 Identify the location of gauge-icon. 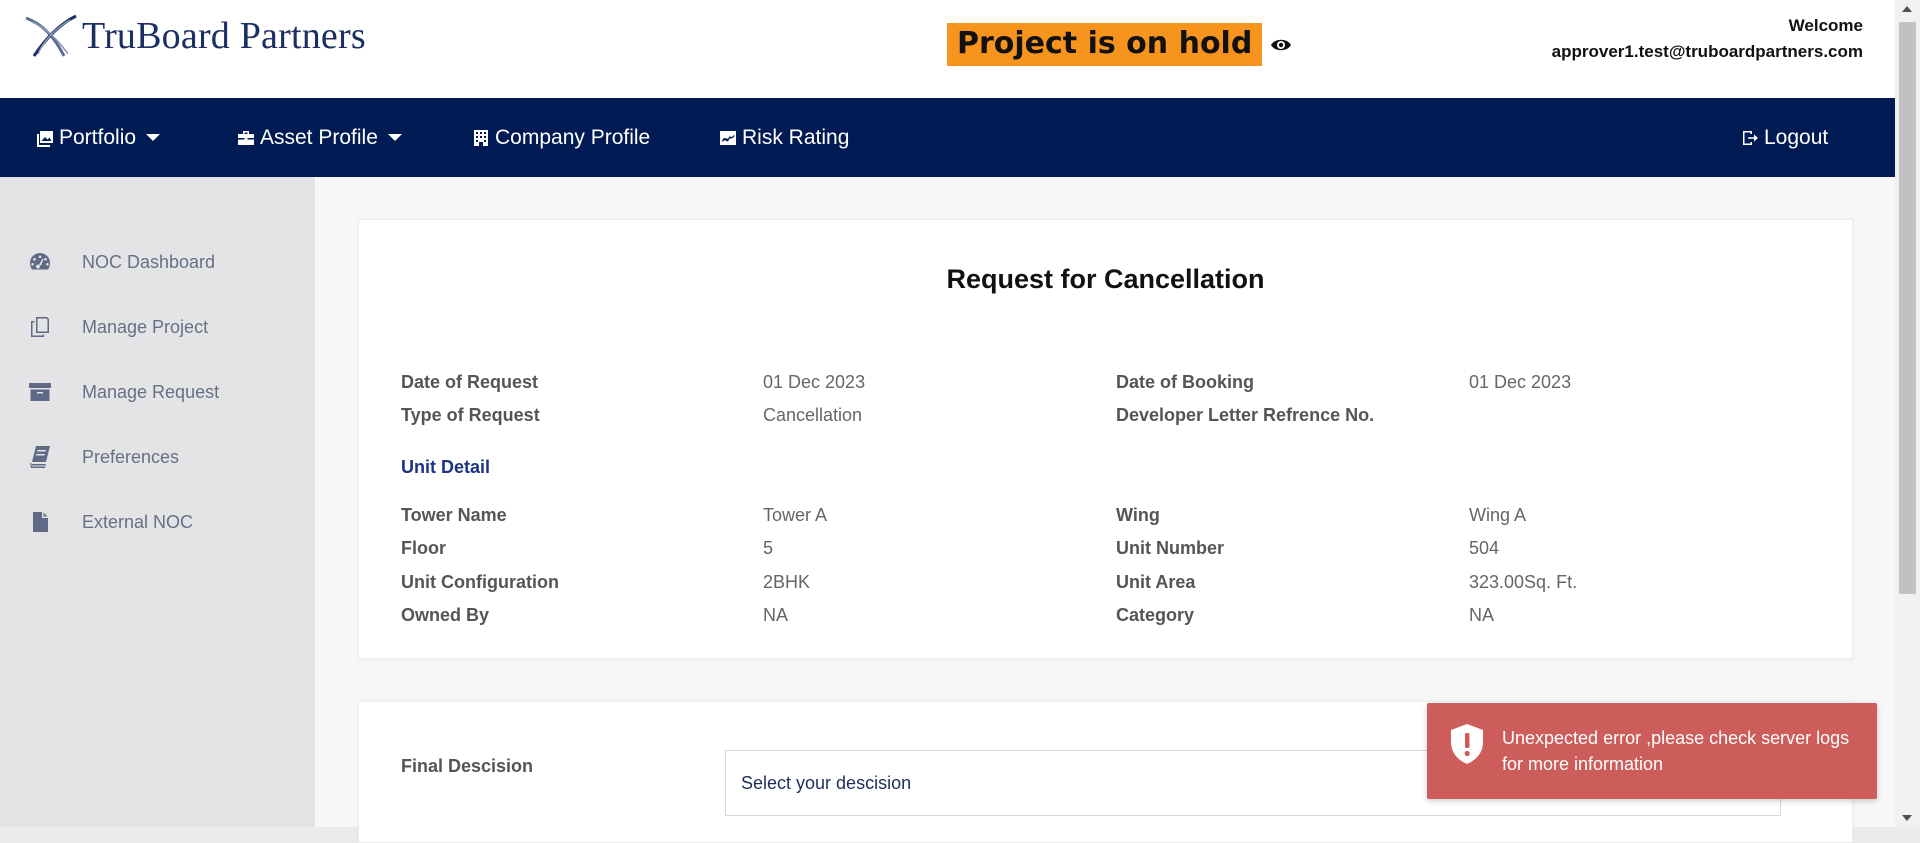
(40, 261).